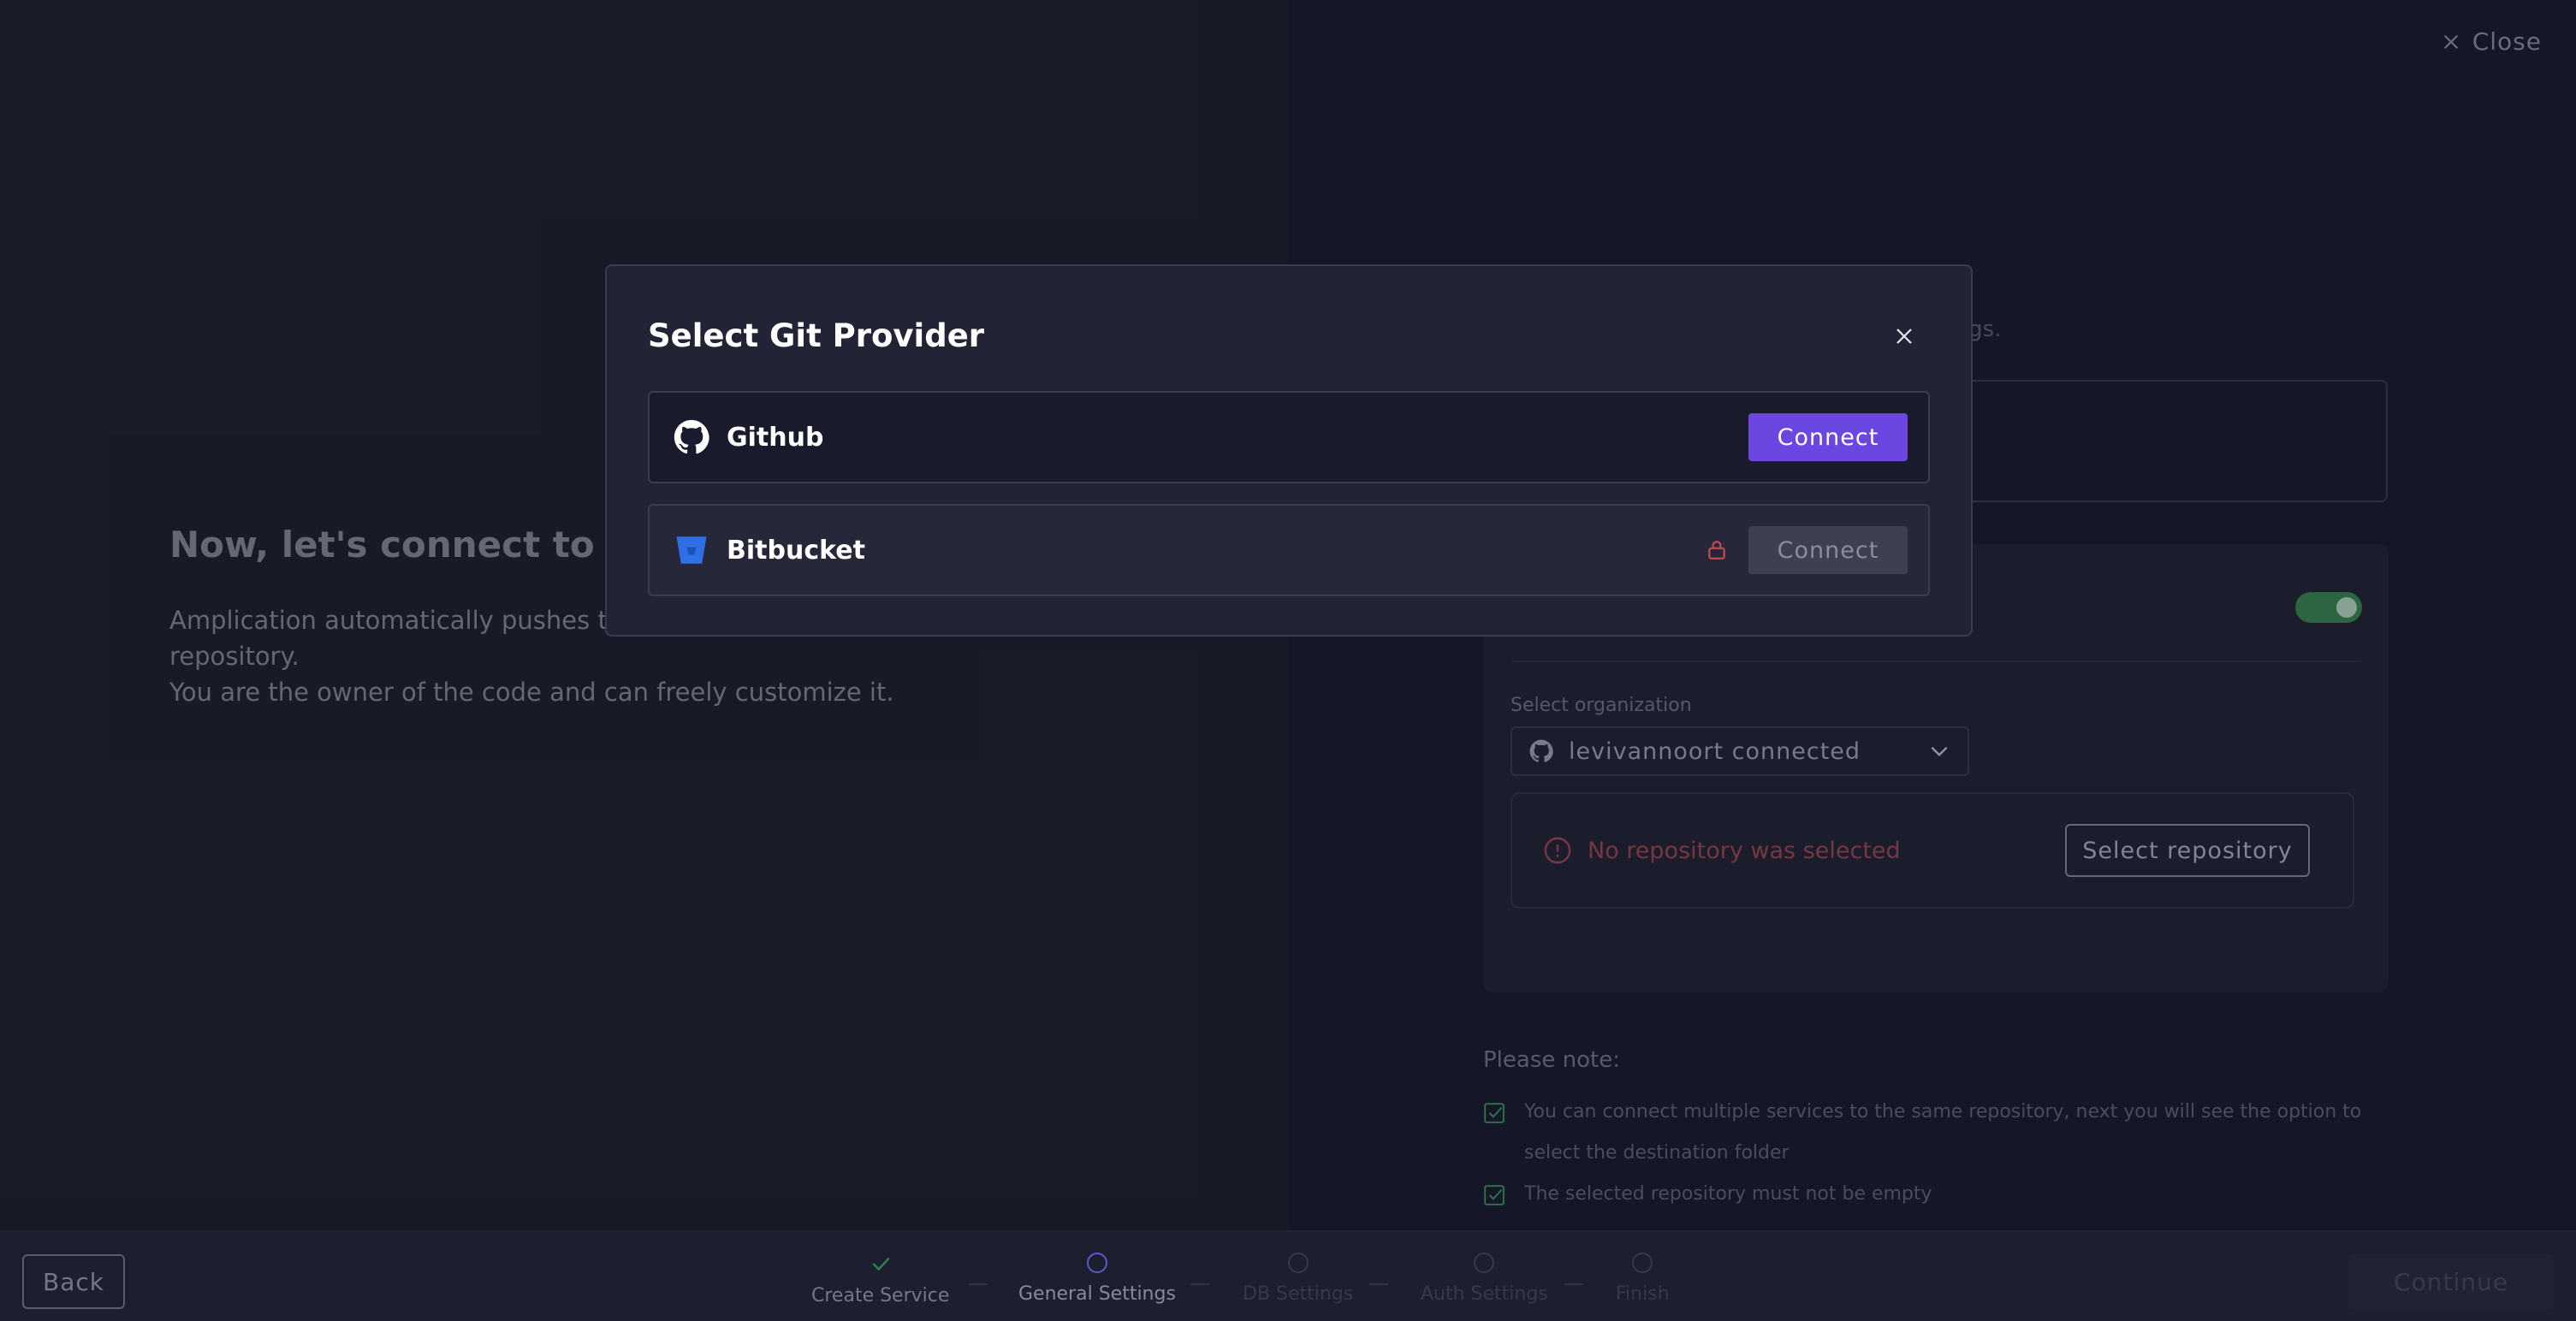 Image resolution: width=2576 pixels, height=1321 pixels. What do you see at coordinates (1289, 550) in the screenshot?
I see `provider-row-bitbucket: Bitbucket Connect` at bounding box center [1289, 550].